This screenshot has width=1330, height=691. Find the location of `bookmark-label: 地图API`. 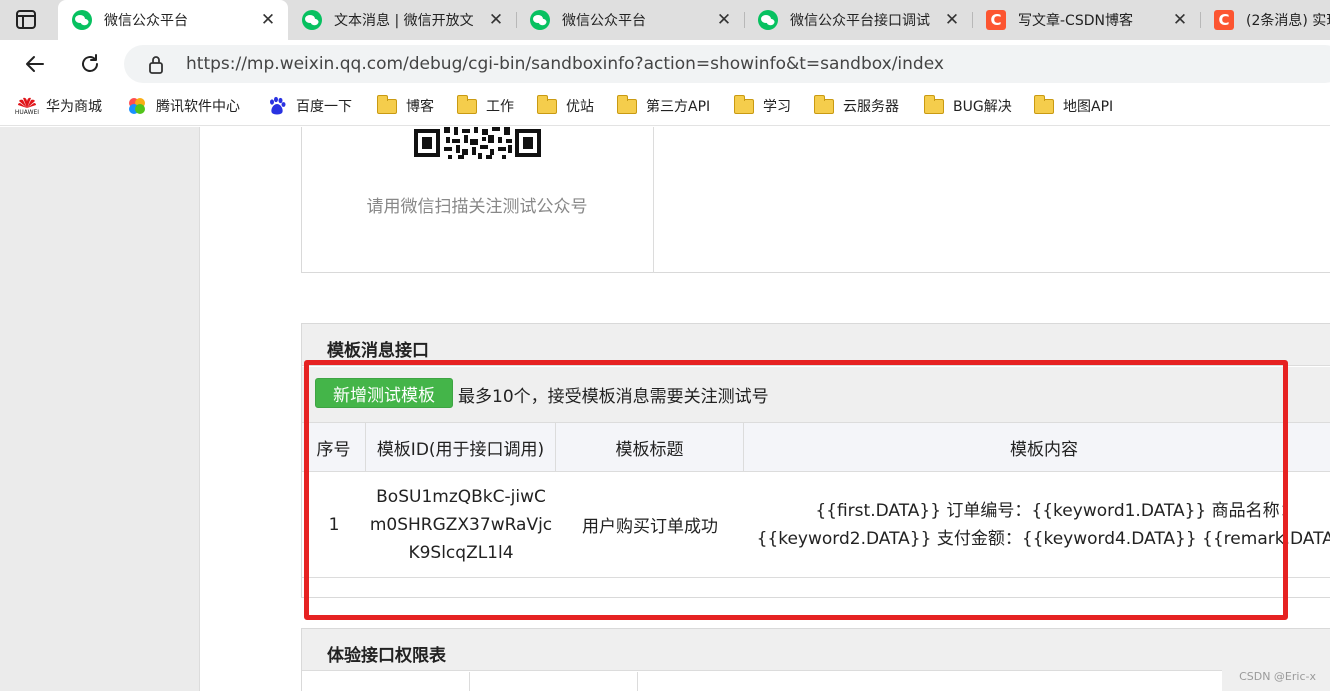

bookmark-label: 地图API is located at coordinates (1088, 107).